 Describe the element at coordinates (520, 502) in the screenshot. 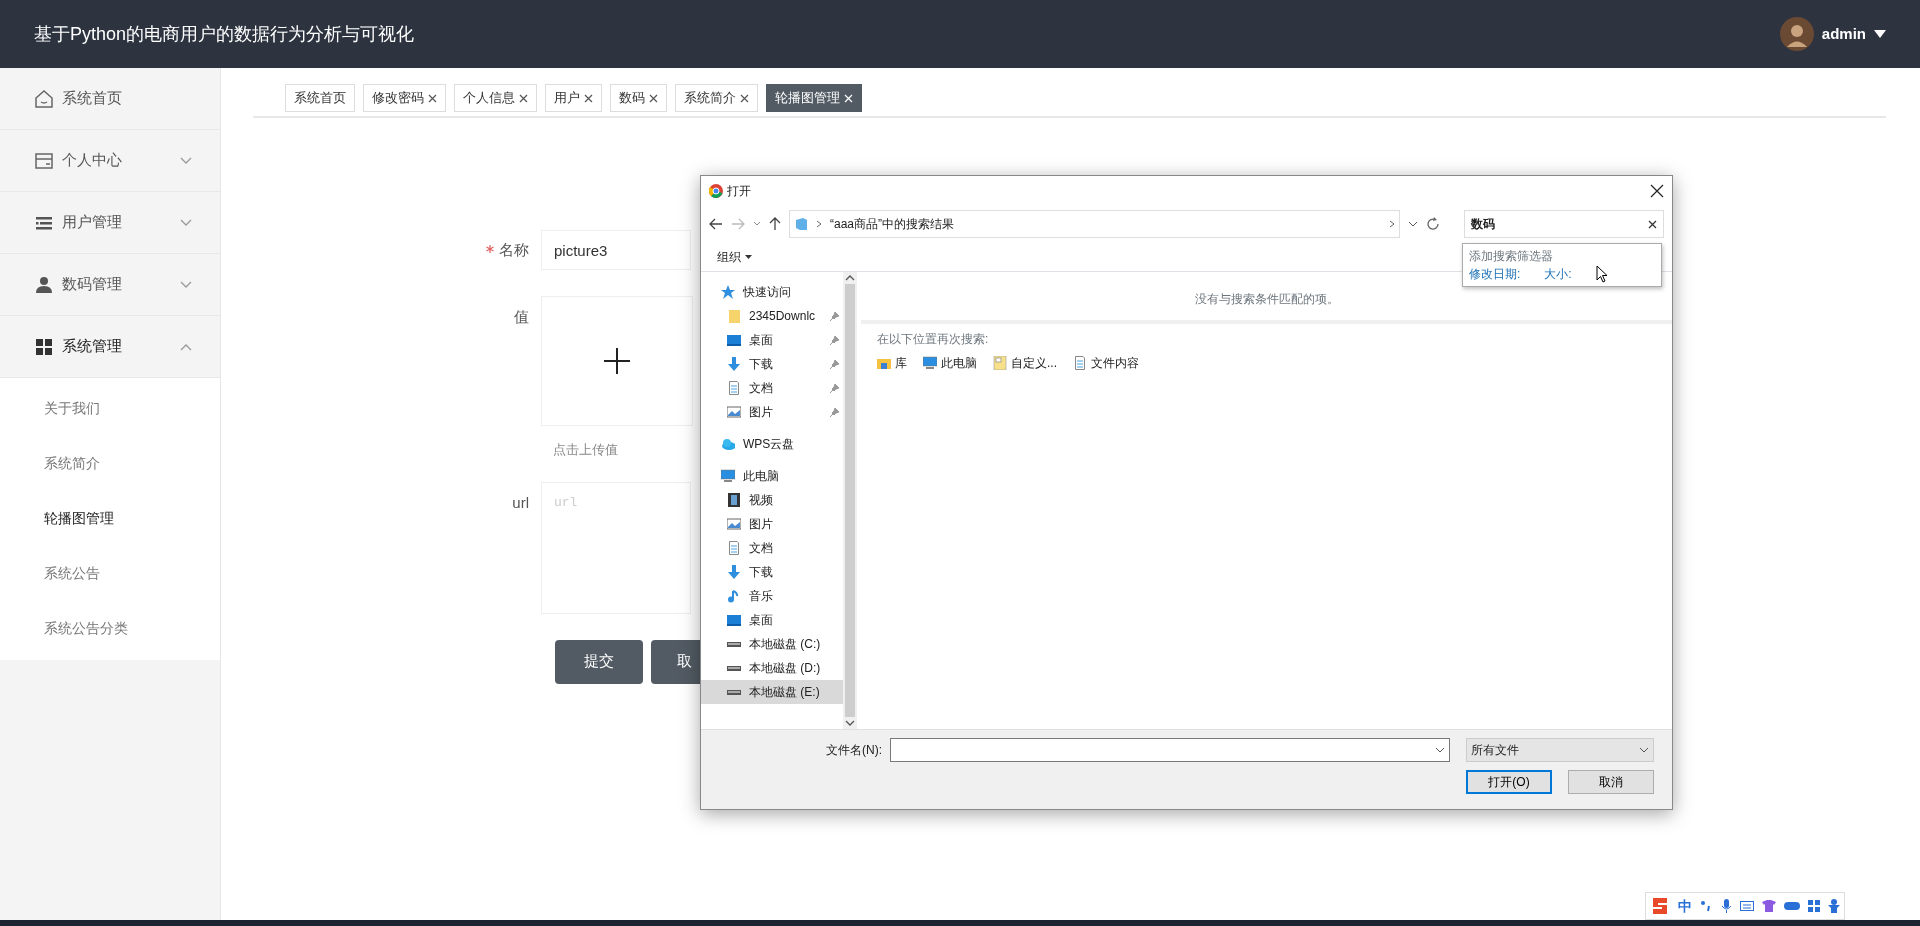

I see `field-label: url` at that location.